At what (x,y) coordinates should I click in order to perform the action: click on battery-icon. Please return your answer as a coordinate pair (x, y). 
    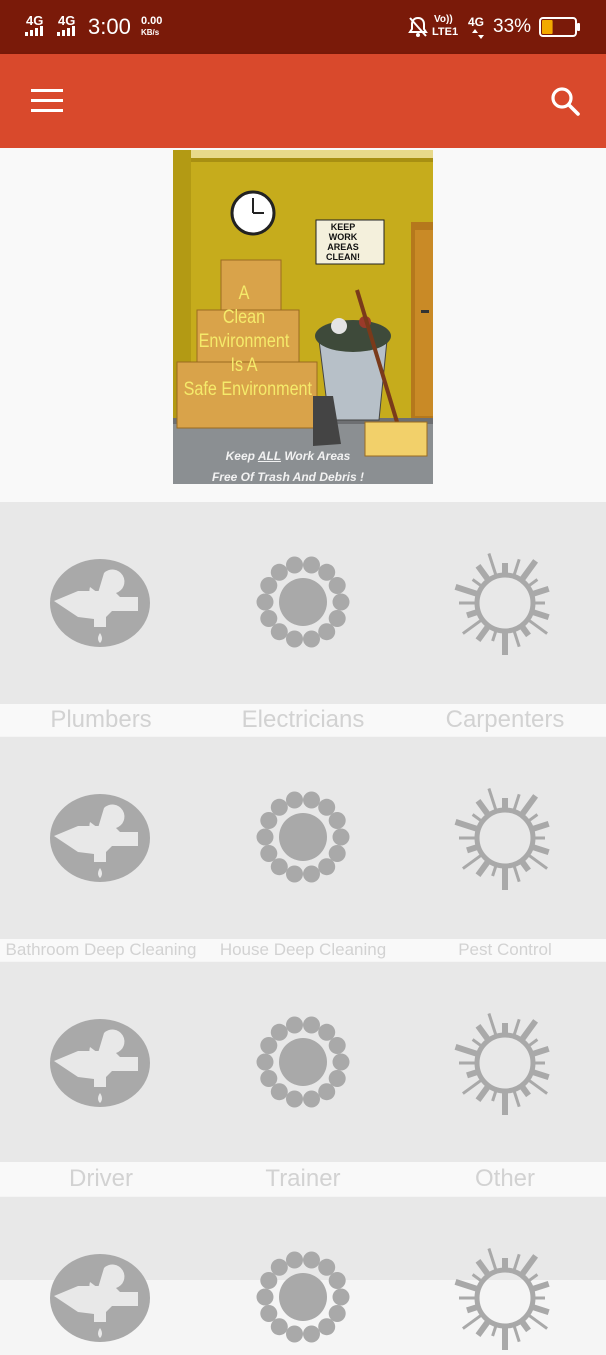
    Looking at the image, I should click on (559, 27).